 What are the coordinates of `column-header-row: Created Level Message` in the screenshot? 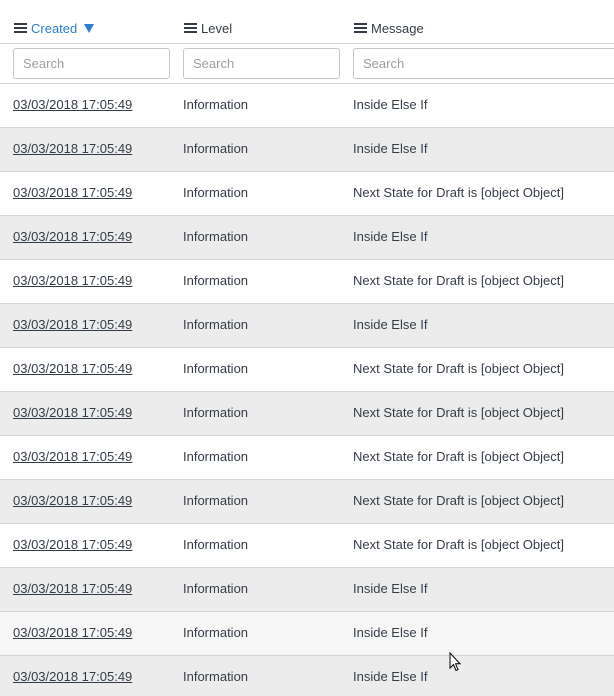 It's located at (307, 22).